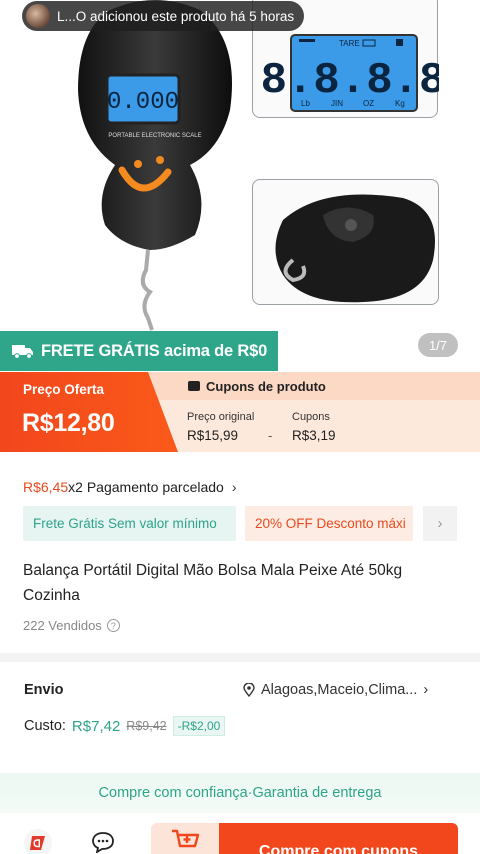  I want to click on installment-amount: R$6,45, so click(46, 487).